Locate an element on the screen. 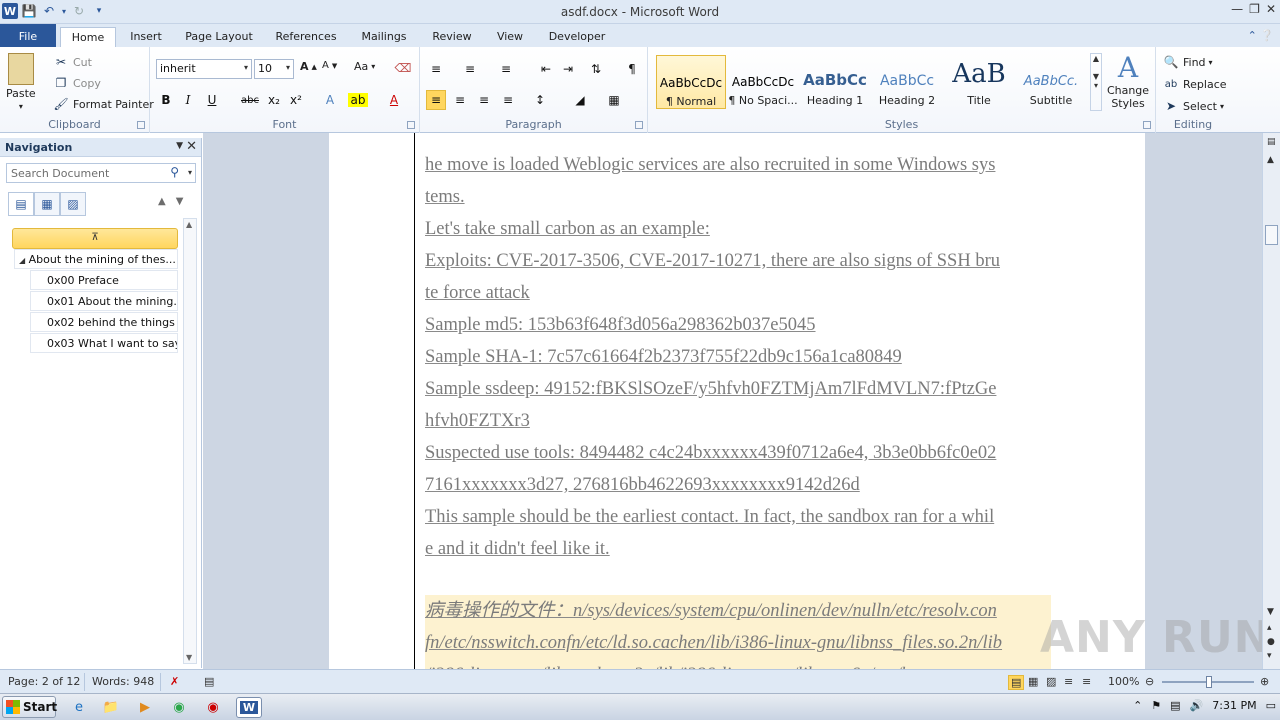  line-spacing-icon: ↕ is located at coordinates (540, 100).